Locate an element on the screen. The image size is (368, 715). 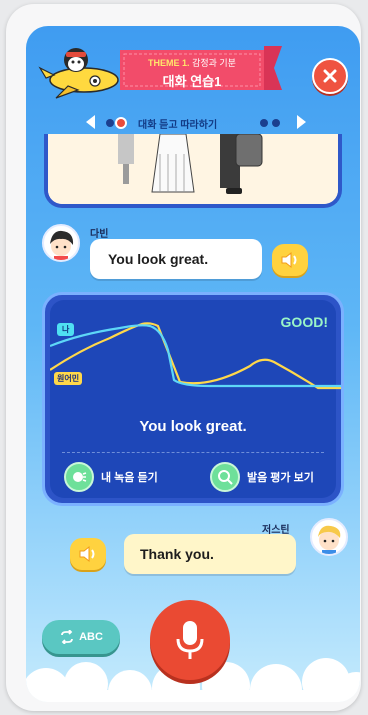
pronunciation-sentence: You look great. is located at coordinates (193, 426).